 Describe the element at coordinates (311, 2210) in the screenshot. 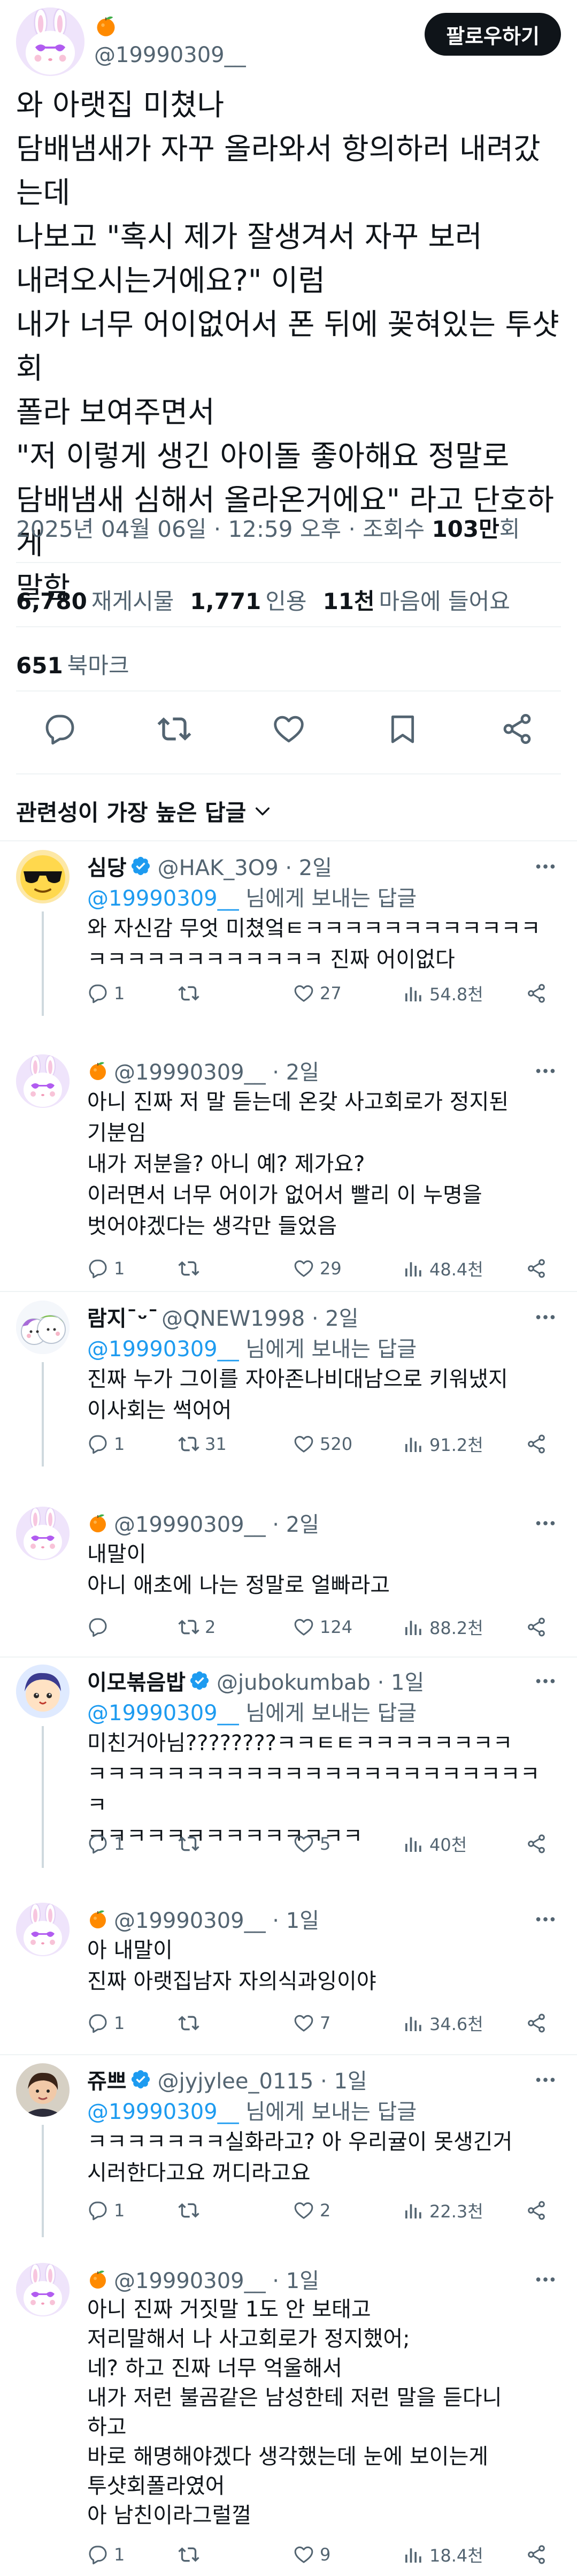

I see `like-button: 2` at that location.